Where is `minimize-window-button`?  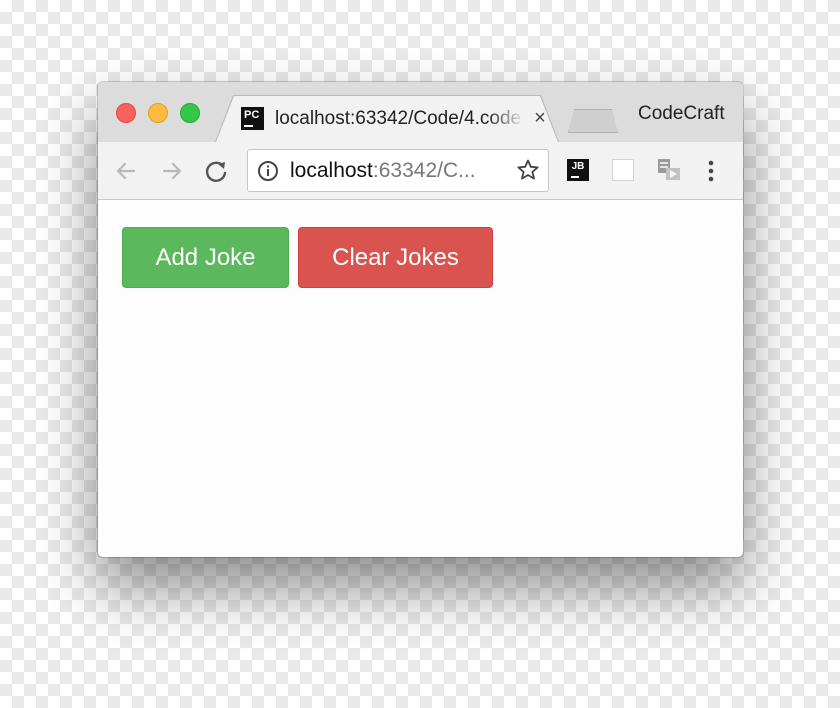
minimize-window-button is located at coordinates (158, 113).